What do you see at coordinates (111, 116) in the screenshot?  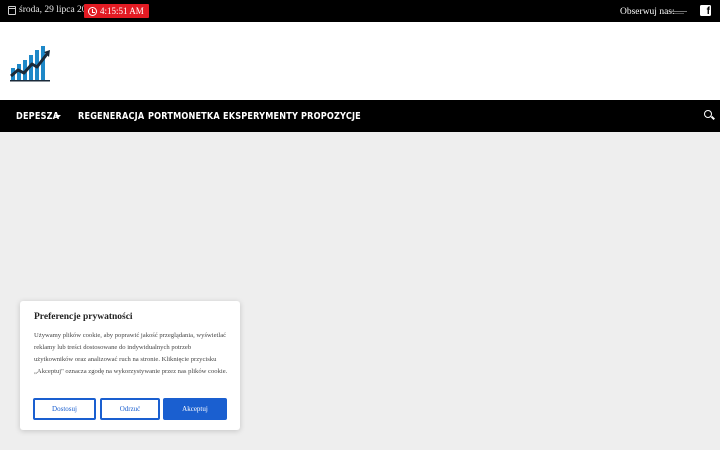 I see `nav-item-regeneracja: REGENERACJA` at bounding box center [111, 116].